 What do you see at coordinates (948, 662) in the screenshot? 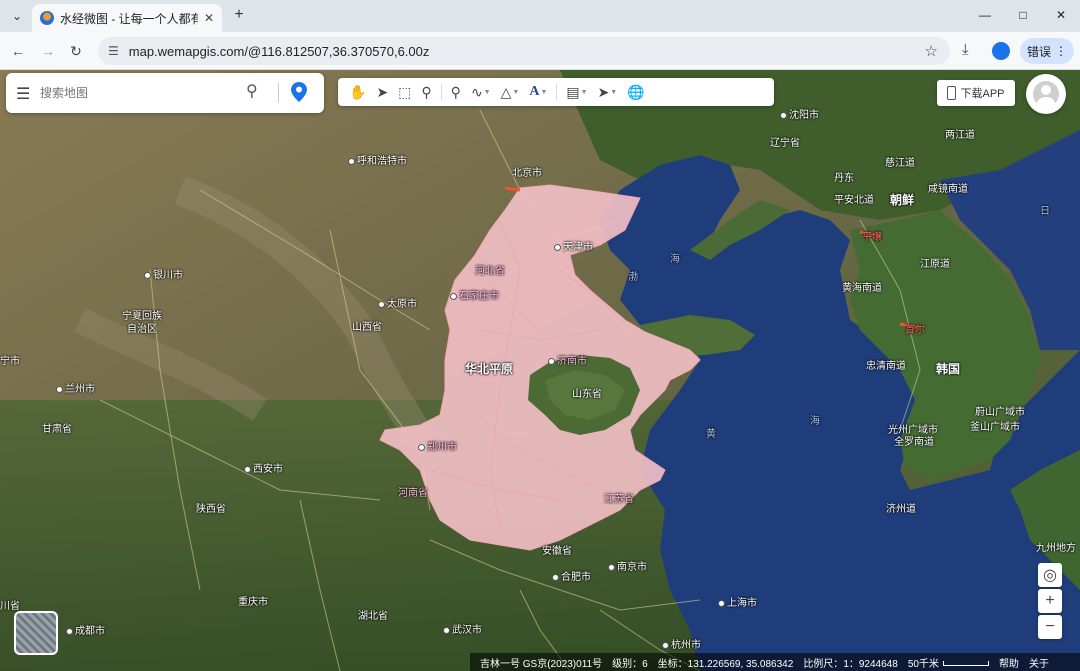
I see `scale-distance: 50千米` at bounding box center [948, 662].